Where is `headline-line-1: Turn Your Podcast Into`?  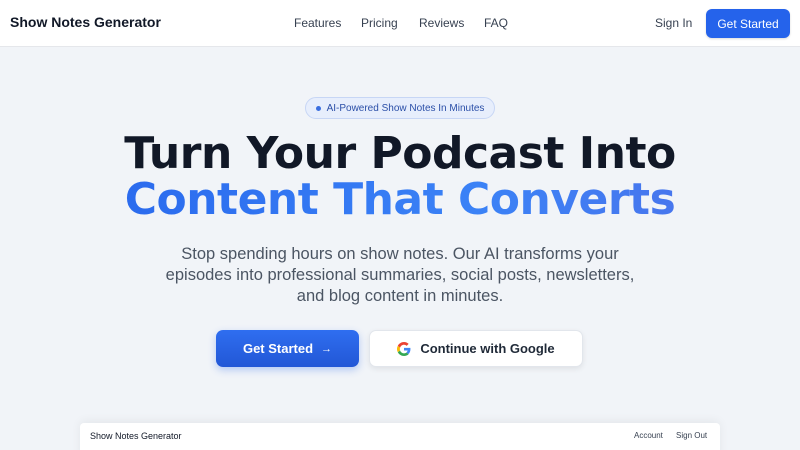 headline-line-1: Turn Your Podcast Into is located at coordinates (400, 153).